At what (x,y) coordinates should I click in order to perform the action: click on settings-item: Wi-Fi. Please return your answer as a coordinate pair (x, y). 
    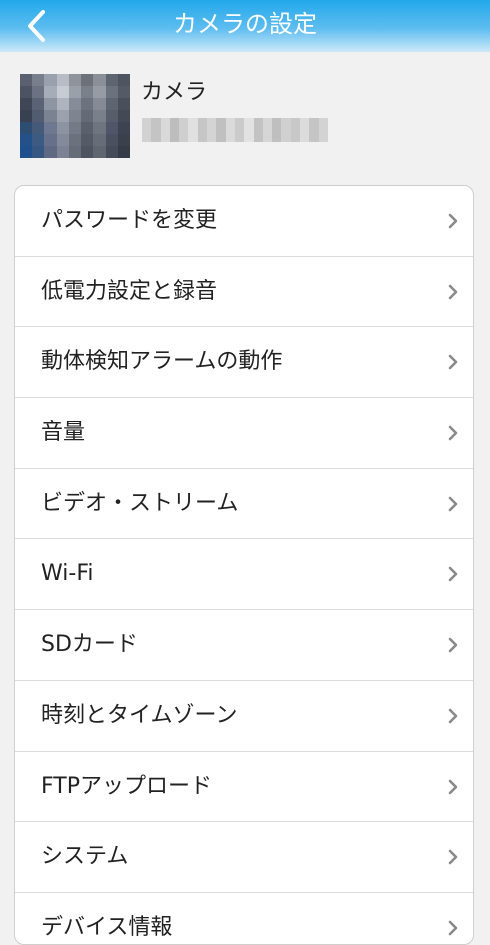
    Looking at the image, I should click on (244, 575).